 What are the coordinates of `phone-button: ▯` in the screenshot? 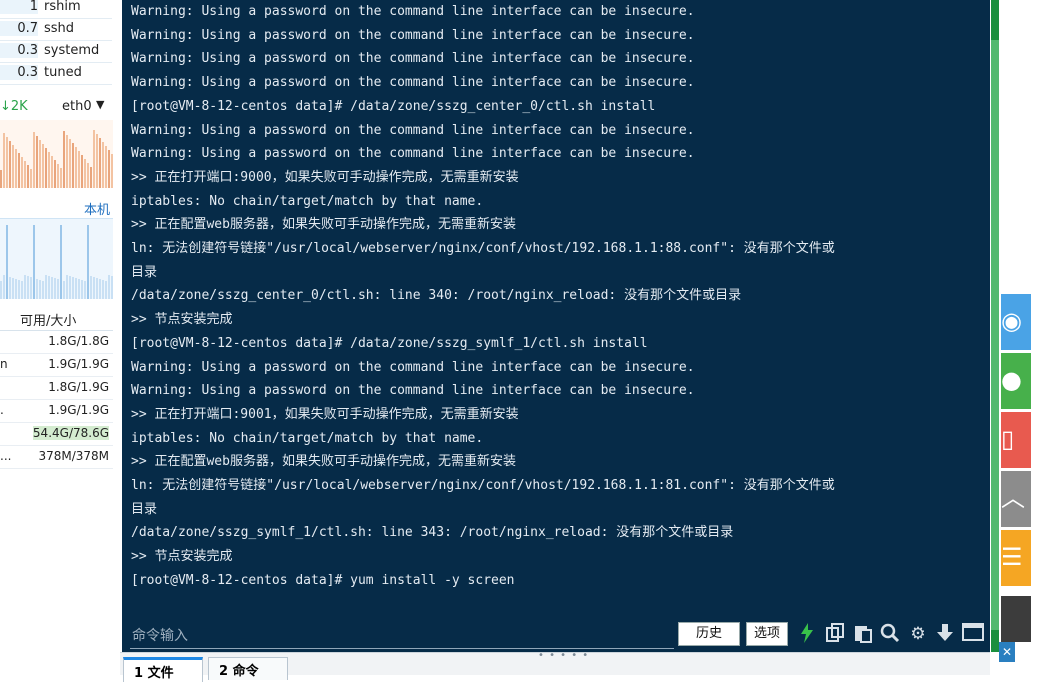 It's located at (1016, 440).